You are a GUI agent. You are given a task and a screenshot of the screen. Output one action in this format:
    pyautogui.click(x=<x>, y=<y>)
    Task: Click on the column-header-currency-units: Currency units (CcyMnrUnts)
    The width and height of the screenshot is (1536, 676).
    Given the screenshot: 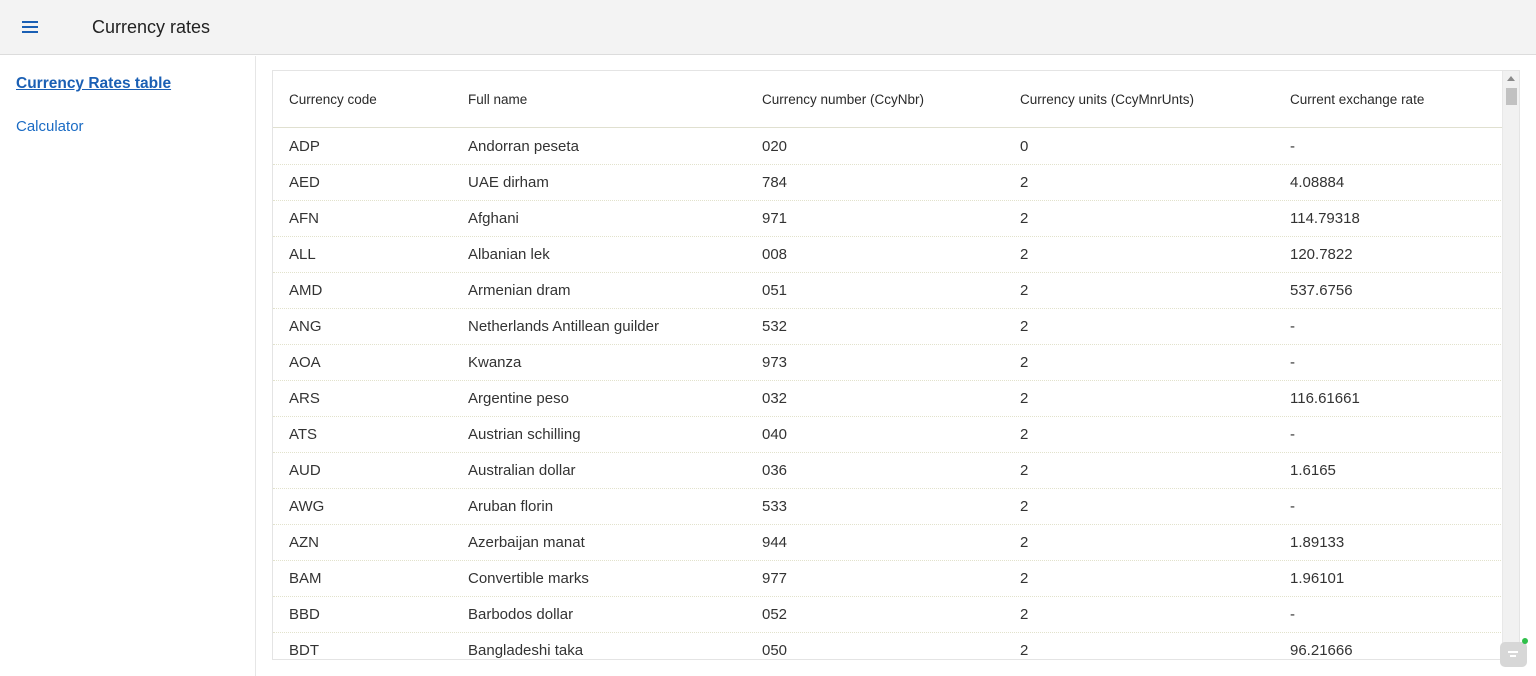 What is the action you would take?
    pyautogui.click(x=1107, y=99)
    